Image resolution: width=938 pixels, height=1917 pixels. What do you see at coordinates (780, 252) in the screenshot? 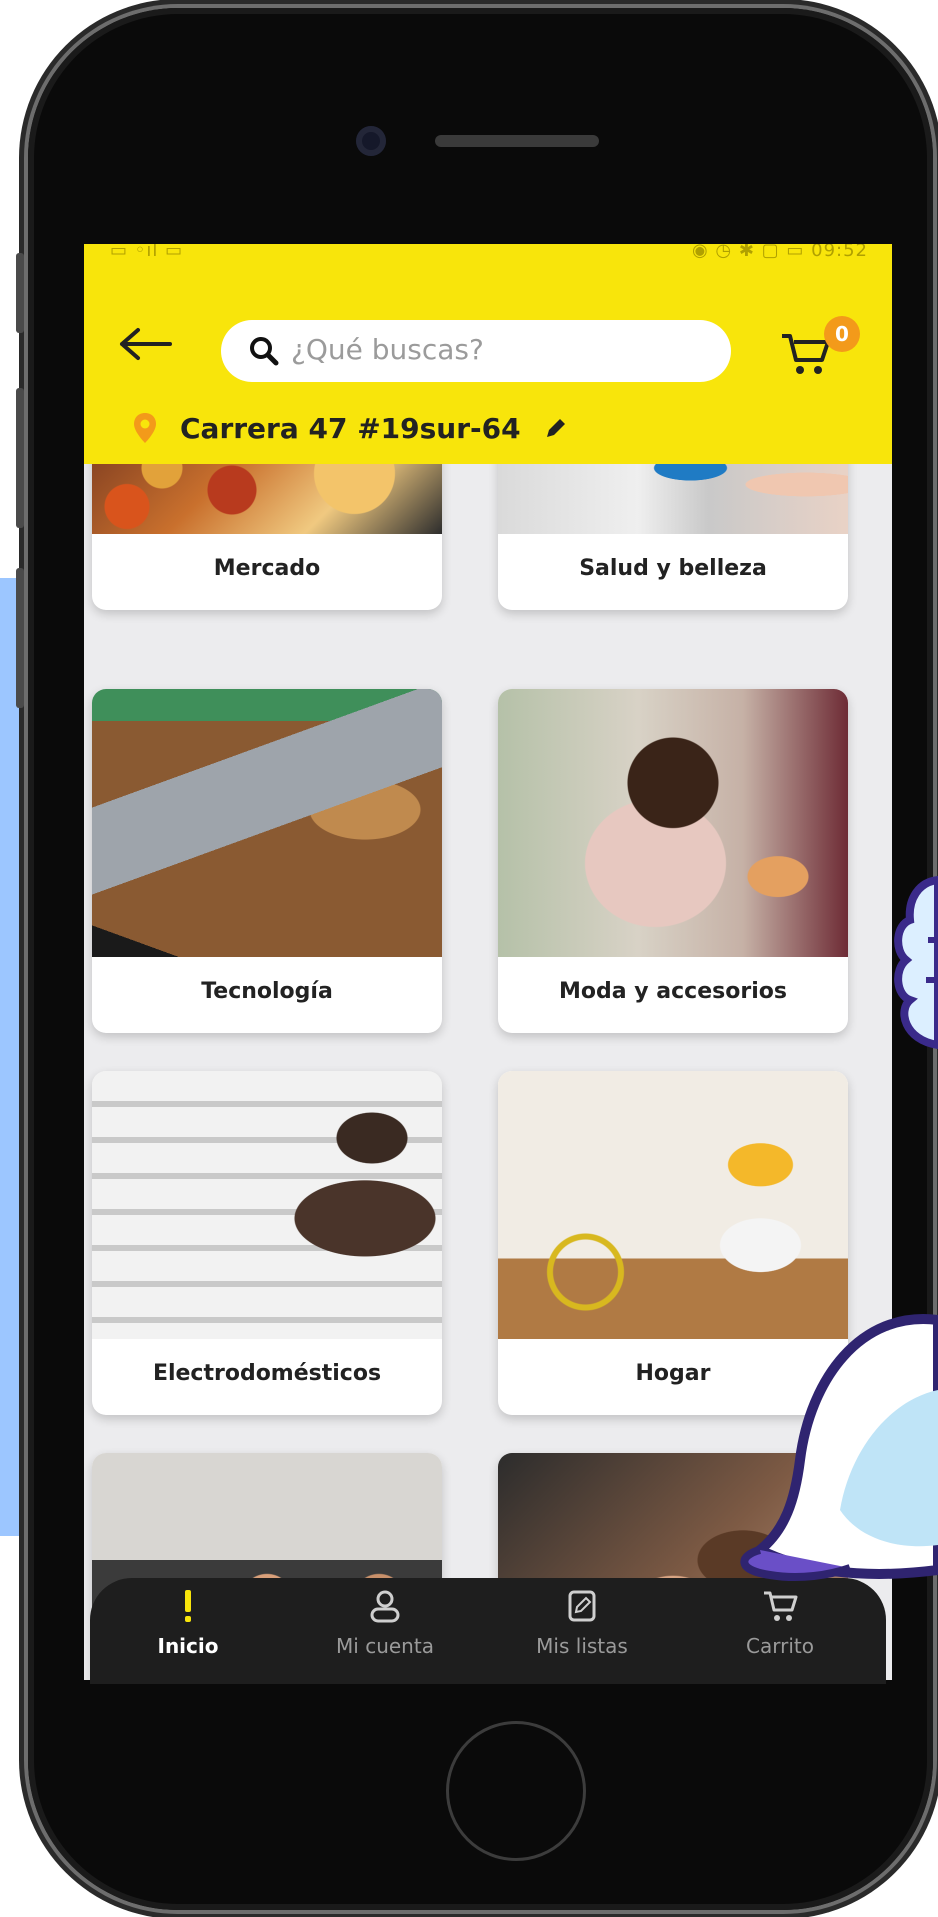
I see `status-bar-right-icons: ◉ ◷ ✱ ▢ ▭ 09:52` at bounding box center [780, 252].